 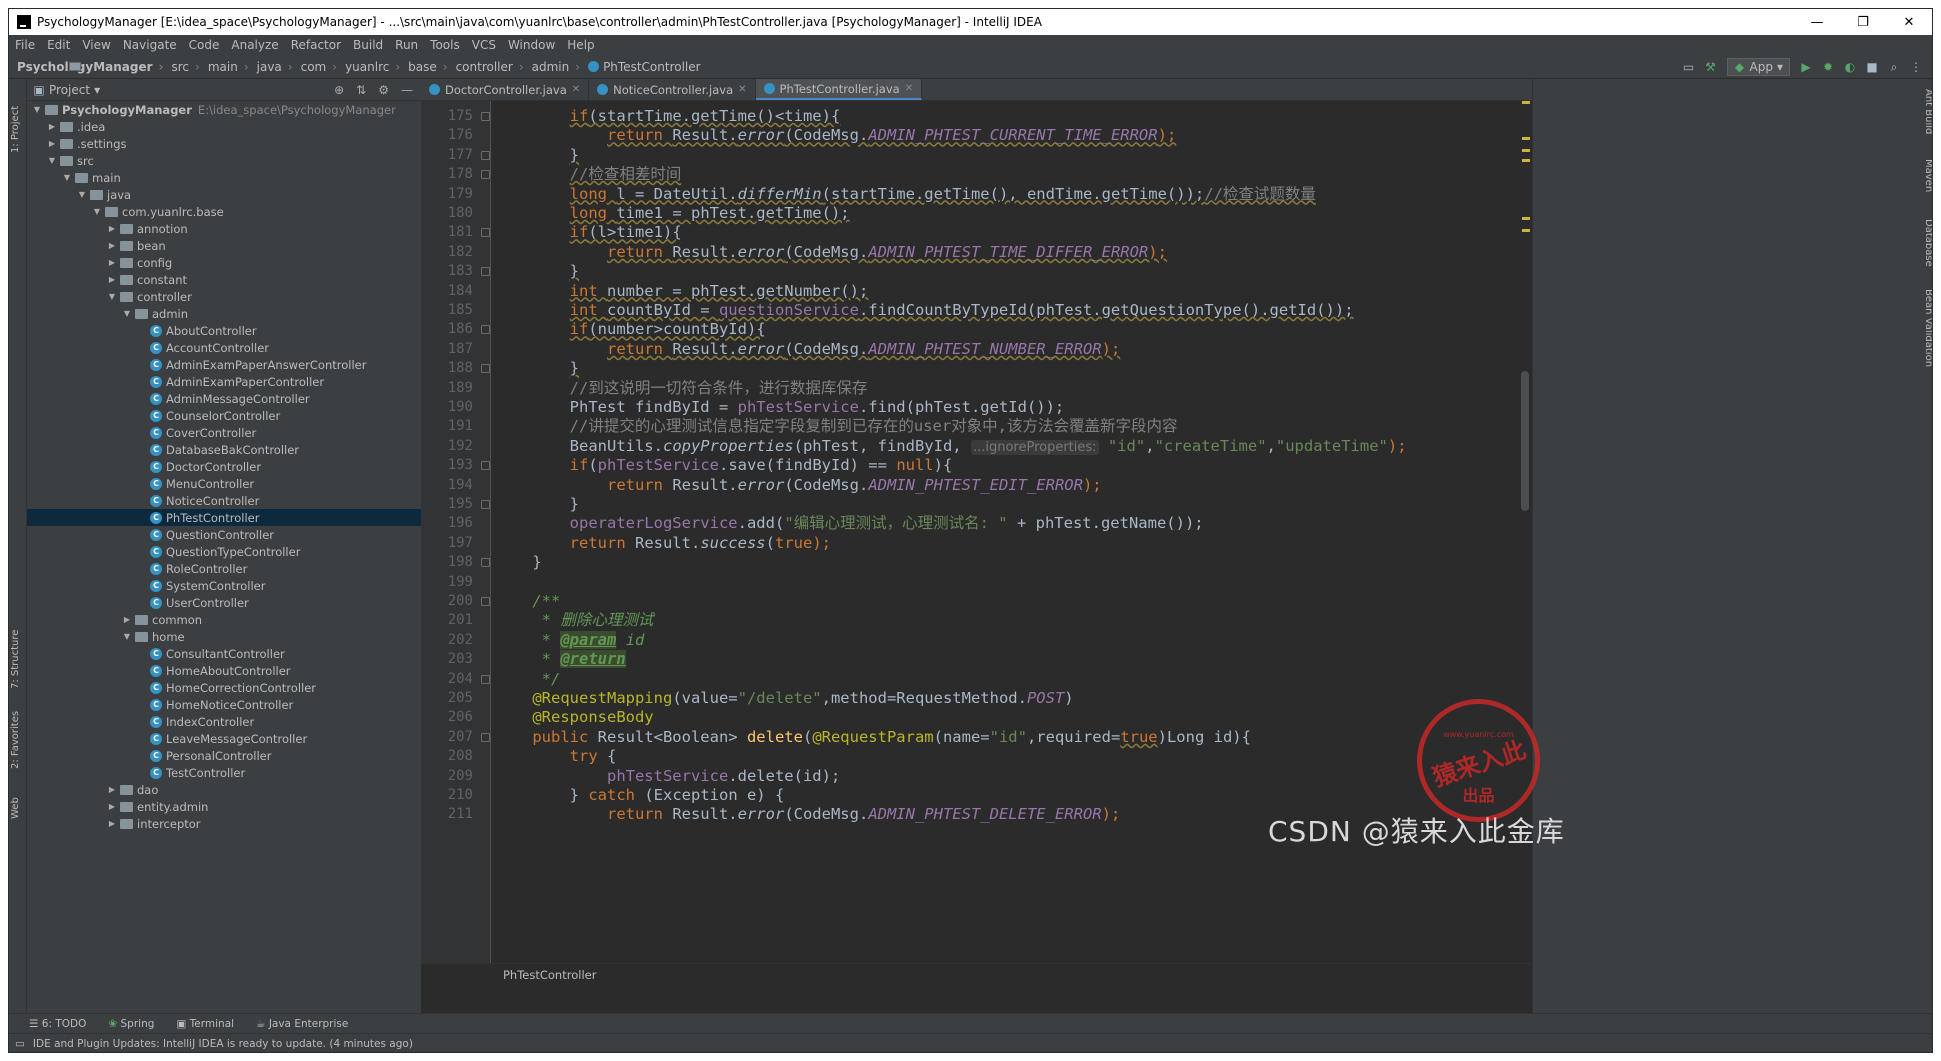 I want to click on breadcrumb-item: yuanlrc ›, so click(x=236, y=67).